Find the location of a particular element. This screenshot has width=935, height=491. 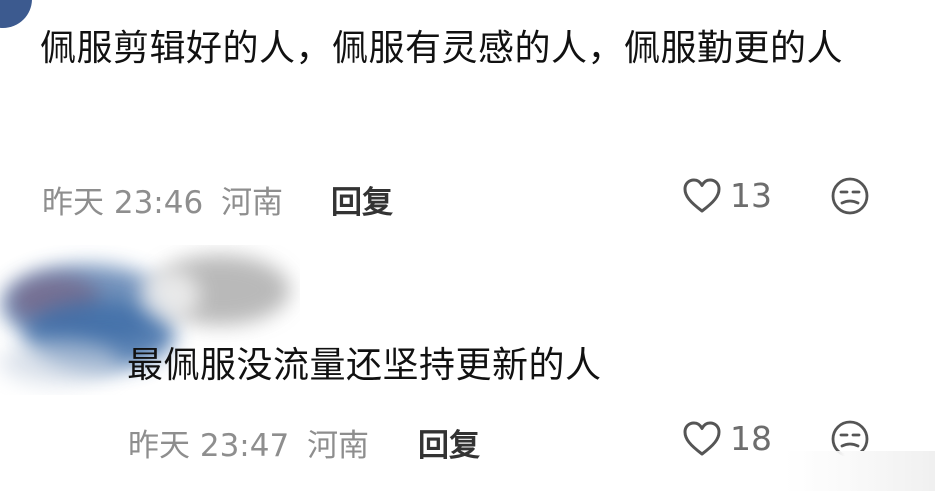

comment-meta: 昨天 23:47 河南 is located at coordinates (248, 442).